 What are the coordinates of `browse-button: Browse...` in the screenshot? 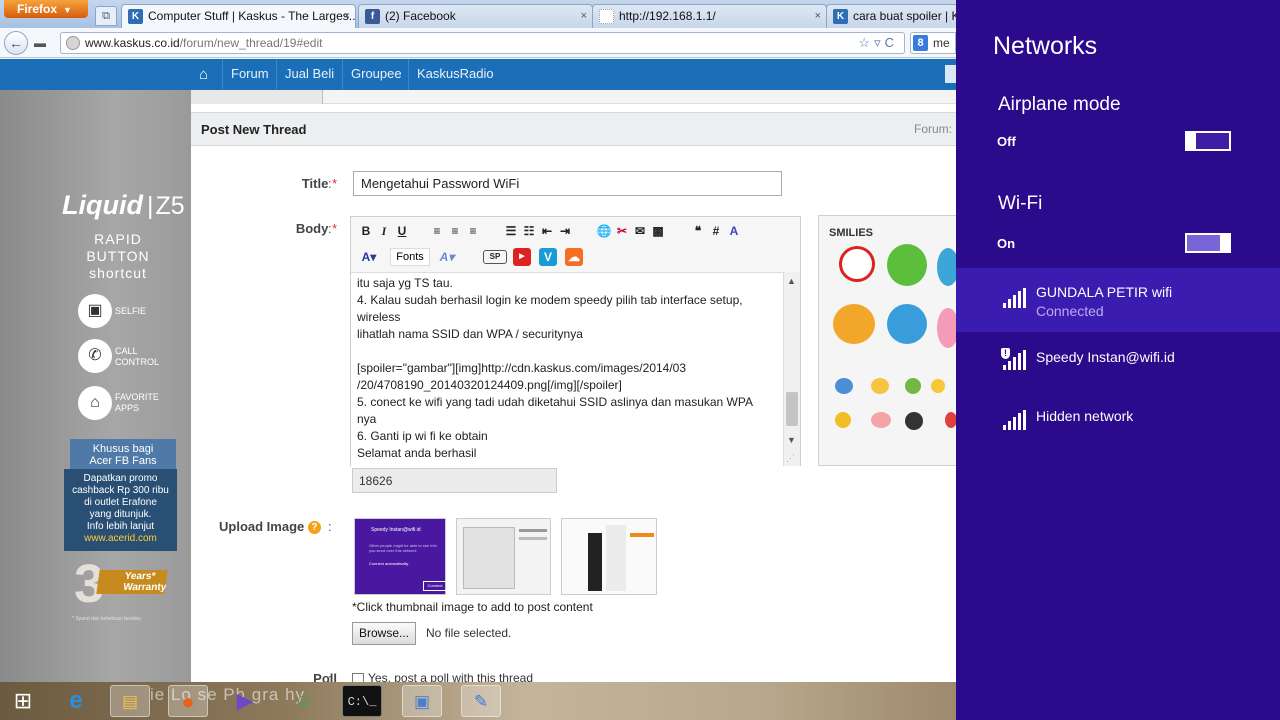 It's located at (384, 633).